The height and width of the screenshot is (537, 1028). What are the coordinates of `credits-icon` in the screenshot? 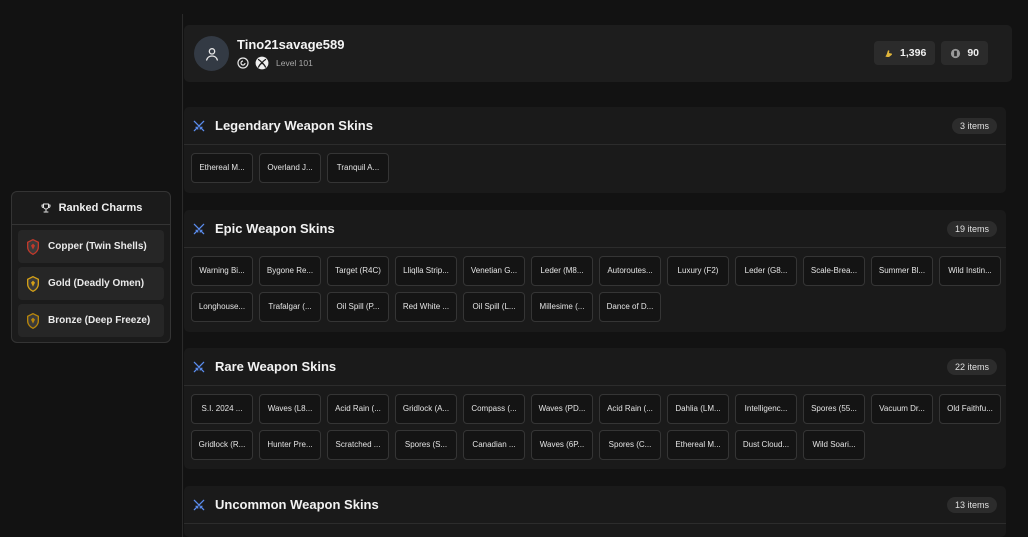 It's located at (889, 53).